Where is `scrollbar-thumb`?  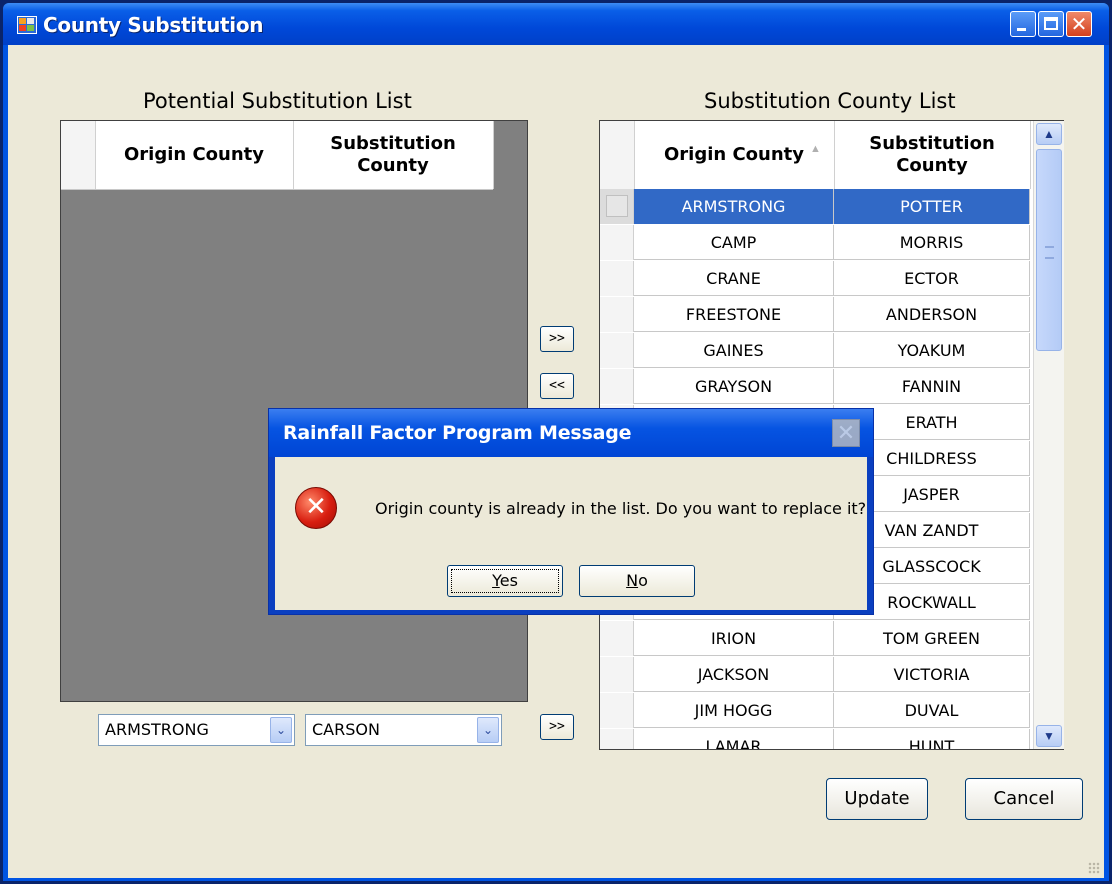 scrollbar-thumb is located at coordinates (1049, 250).